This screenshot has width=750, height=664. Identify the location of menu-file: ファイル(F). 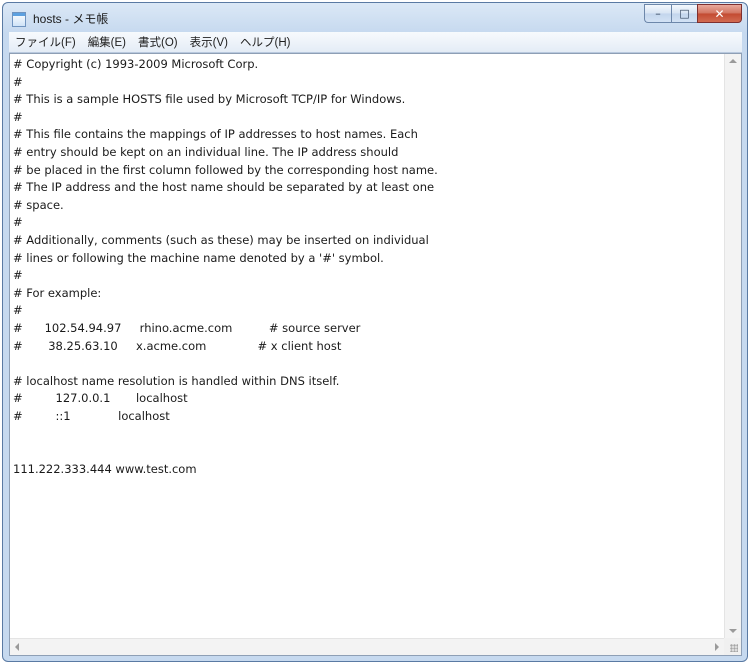
(45, 42).